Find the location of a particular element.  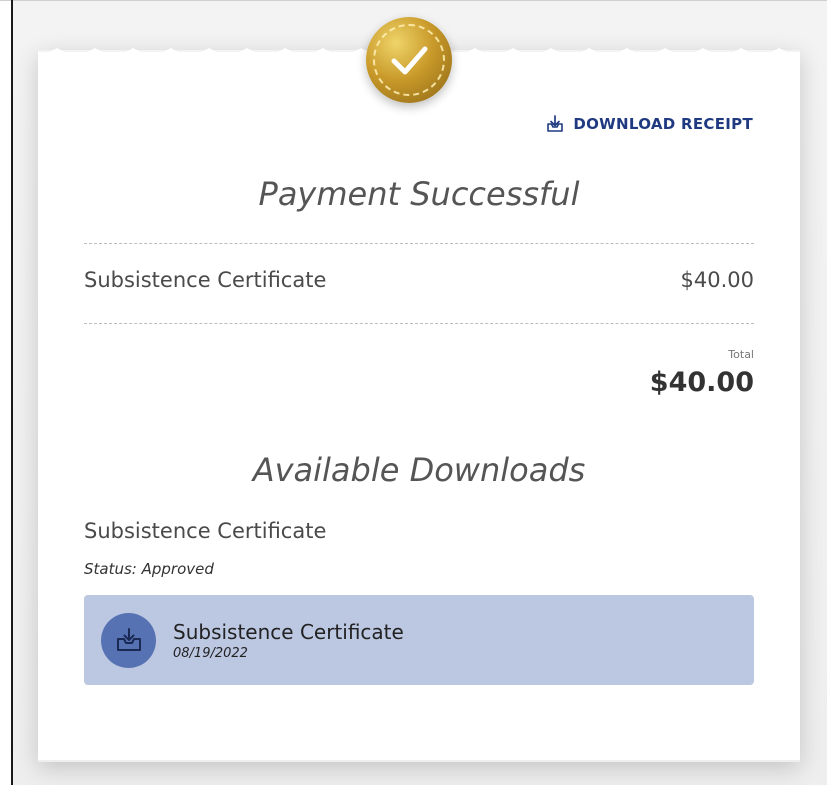

file-icon-circle is located at coordinates (128, 640).